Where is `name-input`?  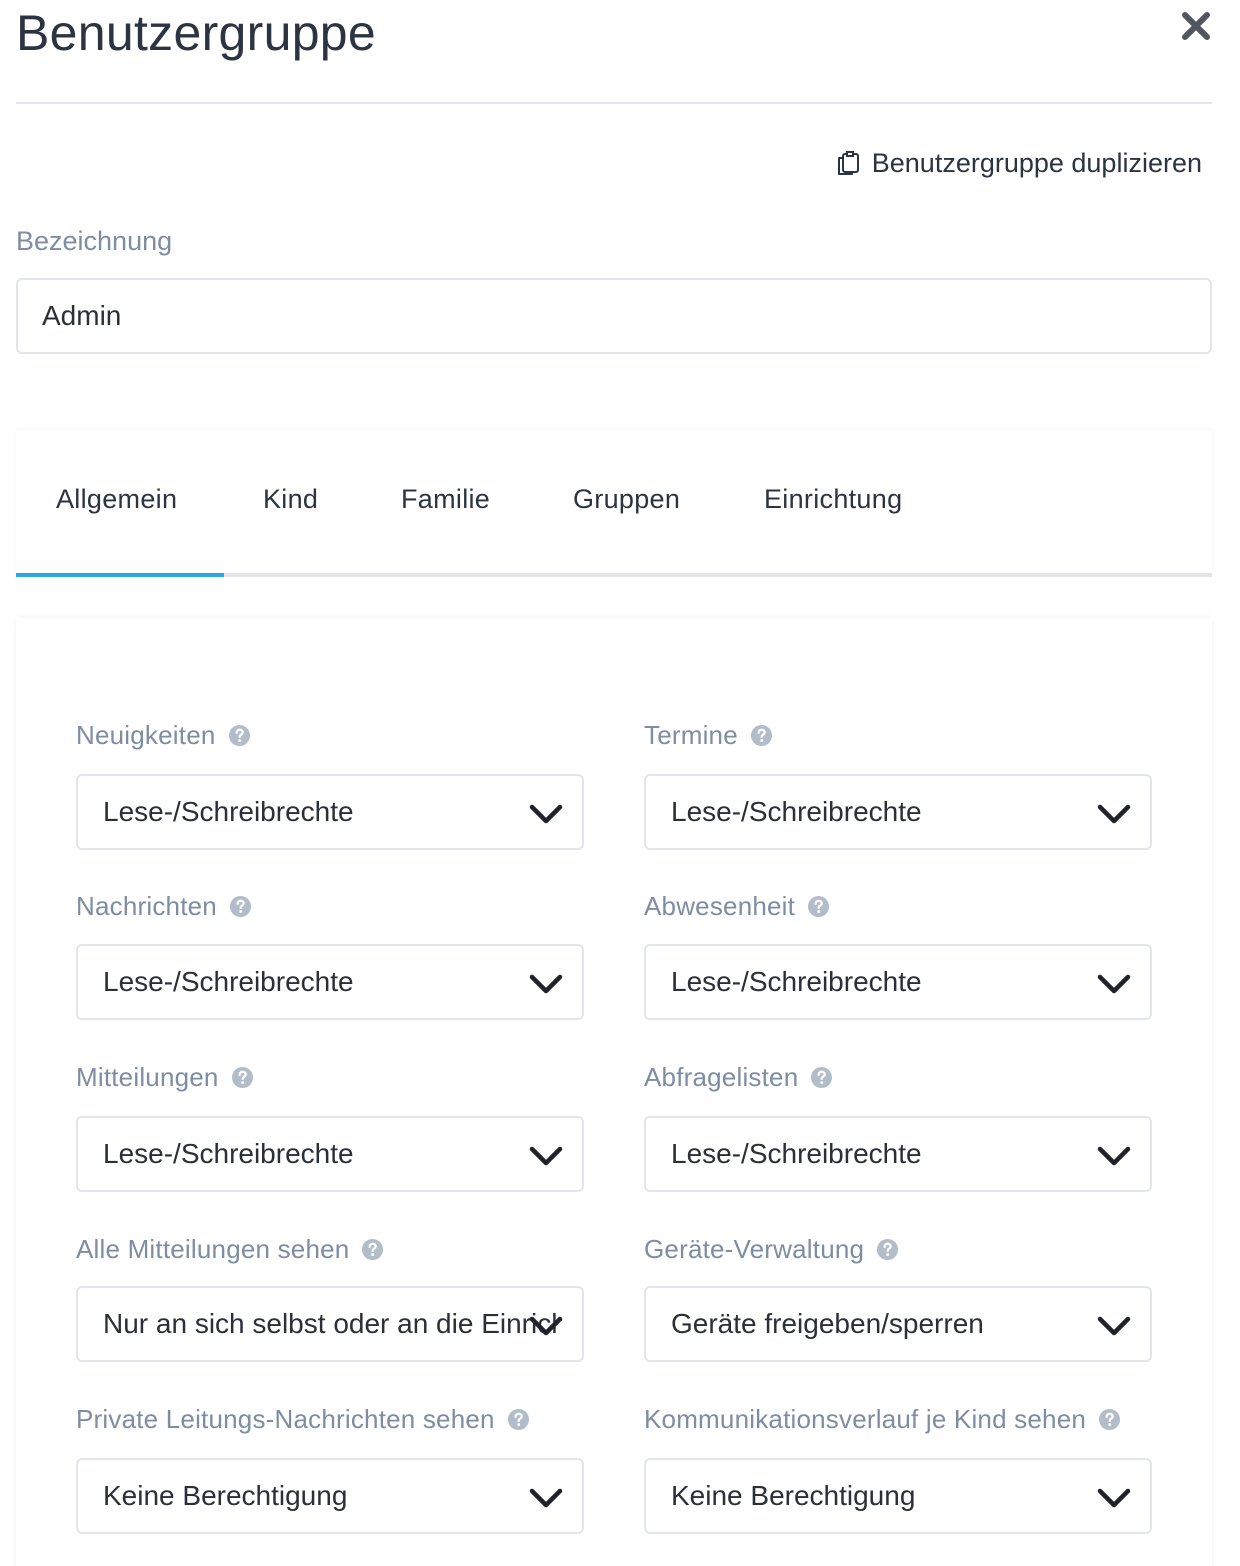 name-input is located at coordinates (614, 316).